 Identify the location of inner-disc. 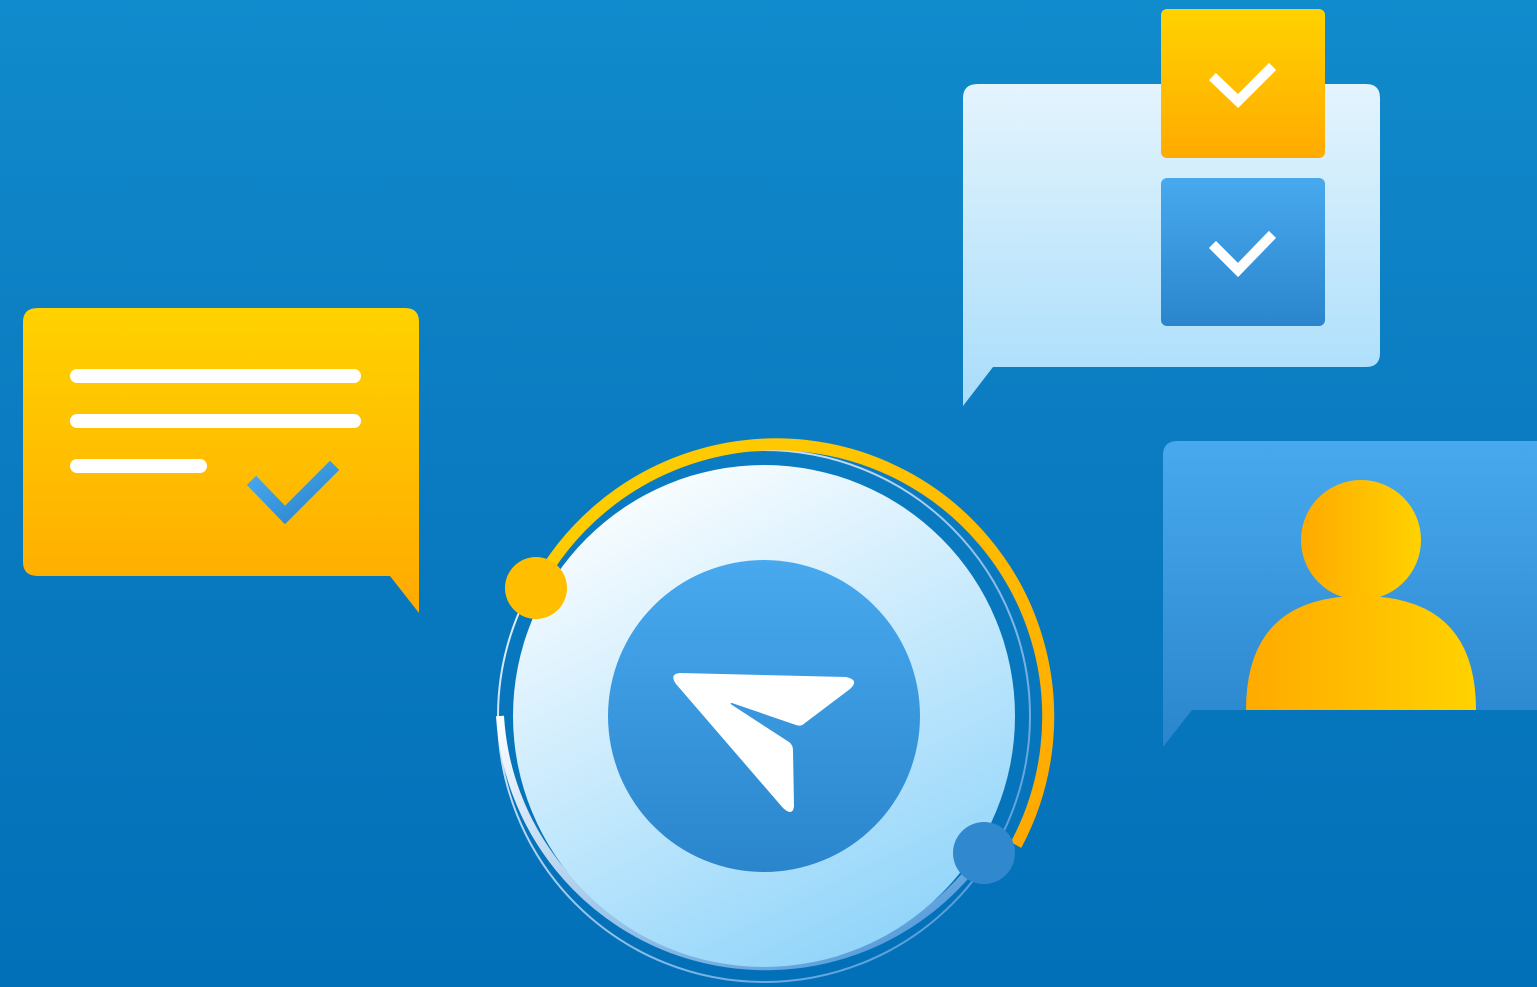
(764, 716).